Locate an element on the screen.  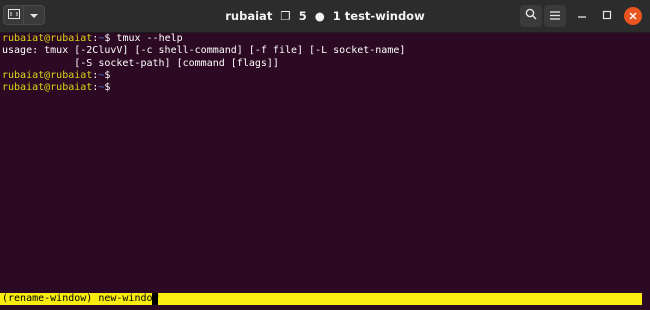
maximize-icon is located at coordinates (607, 16).